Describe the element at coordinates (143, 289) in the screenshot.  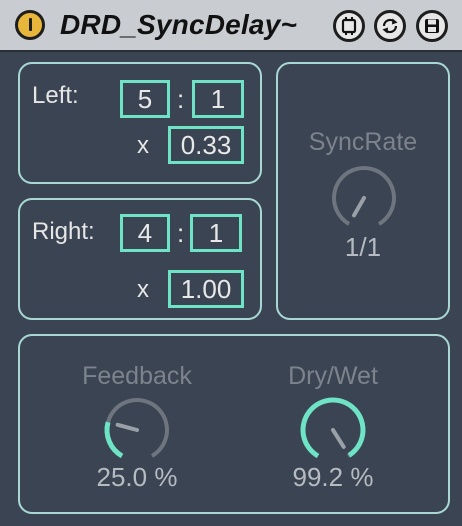
I see `right-multiplier-label: x` at that location.